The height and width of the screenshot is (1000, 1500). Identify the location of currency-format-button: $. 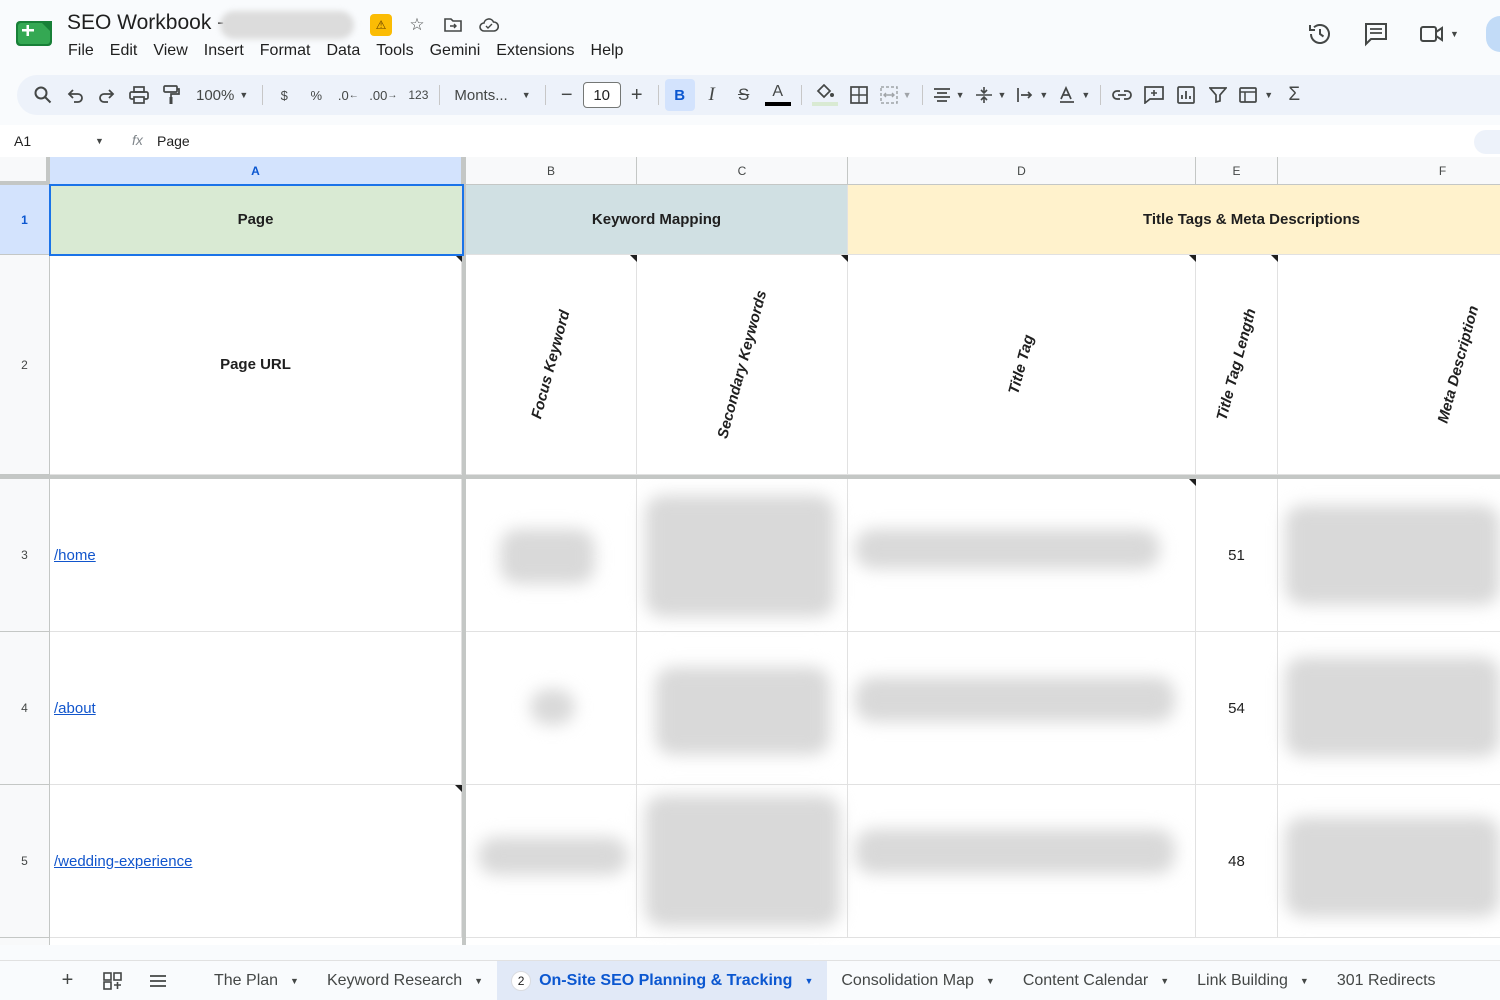
(284, 95).